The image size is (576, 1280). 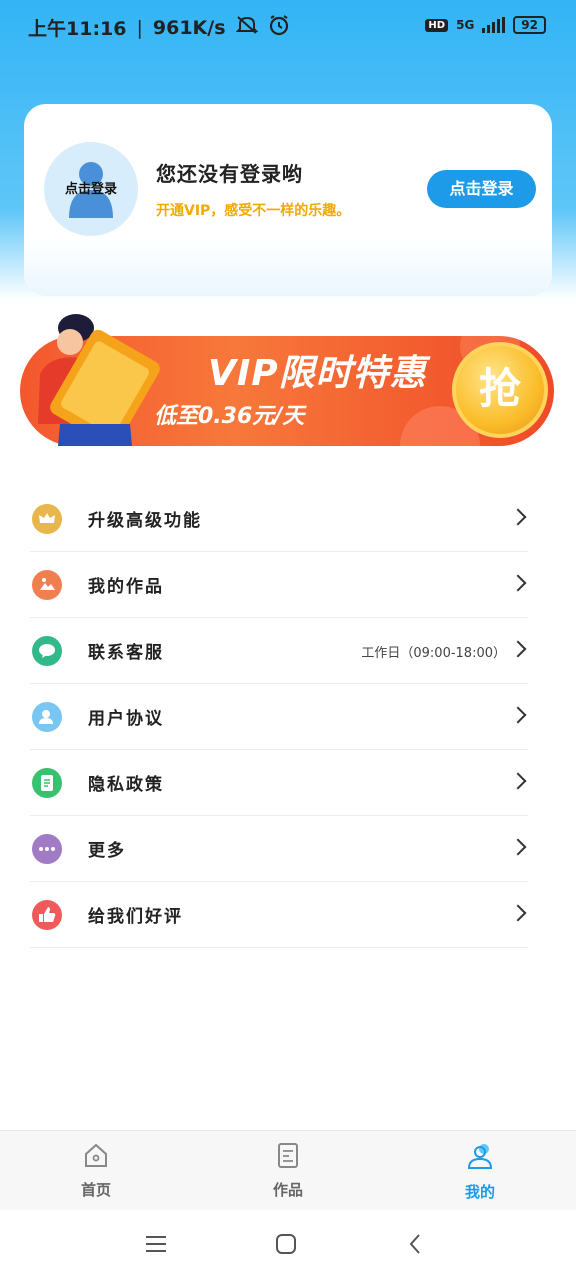 I want to click on menu-item-label: 给我们好评, so click(x=135, y=917).